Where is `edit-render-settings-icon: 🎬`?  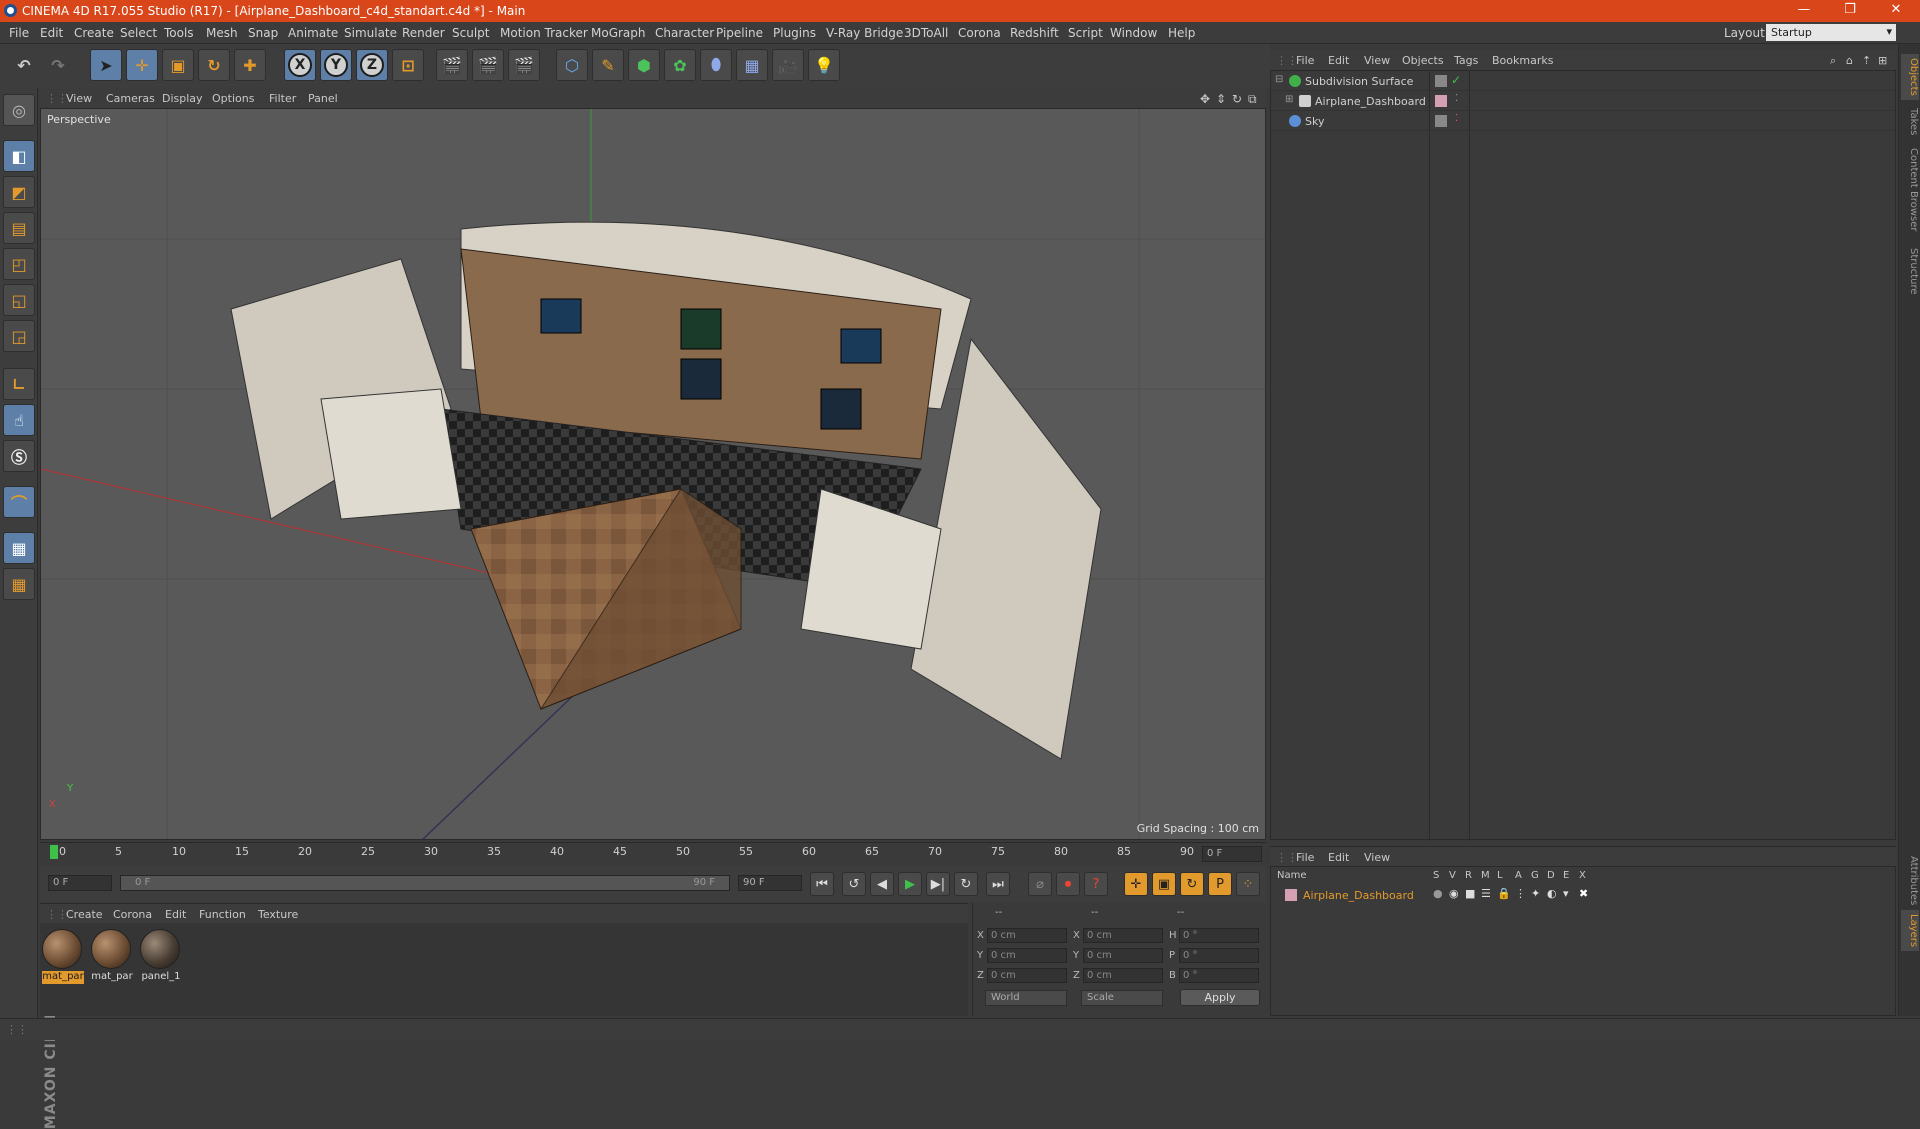
edit-render-settings-icon: 🎬 is located at coordinates (524, 65).